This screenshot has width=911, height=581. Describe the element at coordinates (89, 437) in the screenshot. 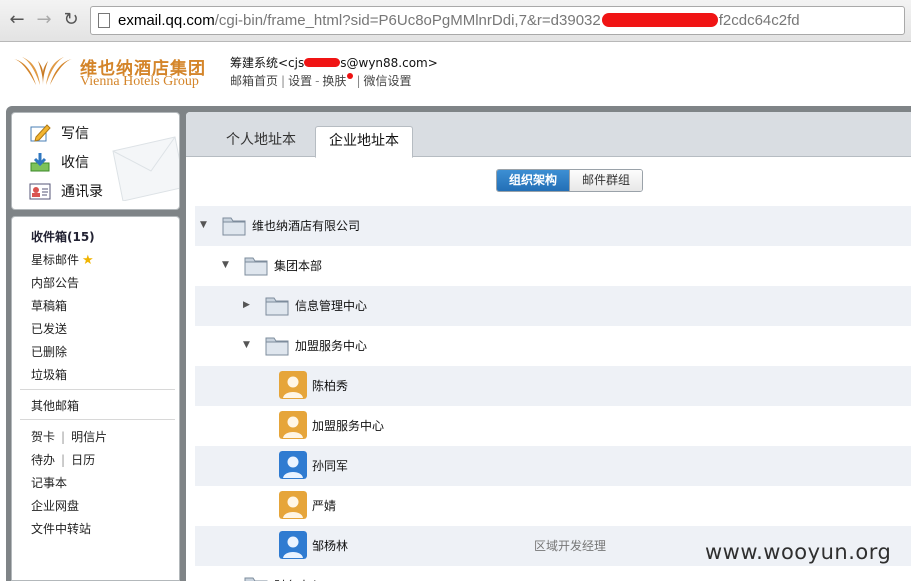

I see `link-postcards: 明信片` at that location.